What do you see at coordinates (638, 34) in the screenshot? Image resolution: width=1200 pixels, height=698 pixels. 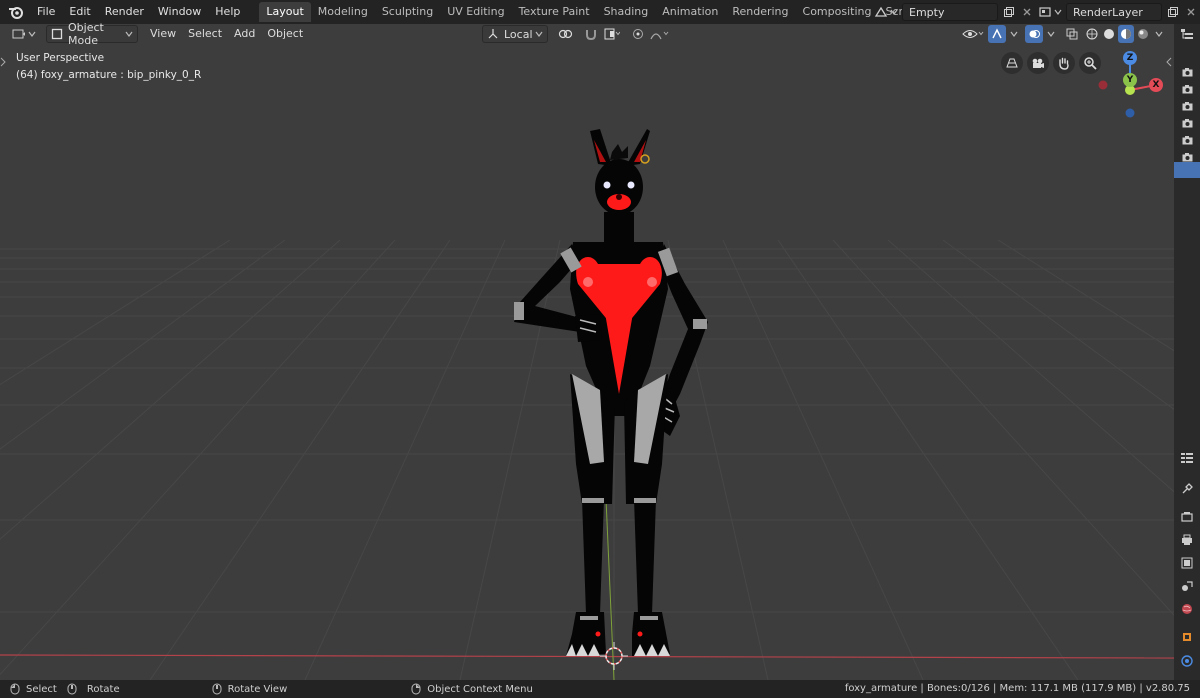 I see `proportional-editing-icon` at bounding box center [638, 34].